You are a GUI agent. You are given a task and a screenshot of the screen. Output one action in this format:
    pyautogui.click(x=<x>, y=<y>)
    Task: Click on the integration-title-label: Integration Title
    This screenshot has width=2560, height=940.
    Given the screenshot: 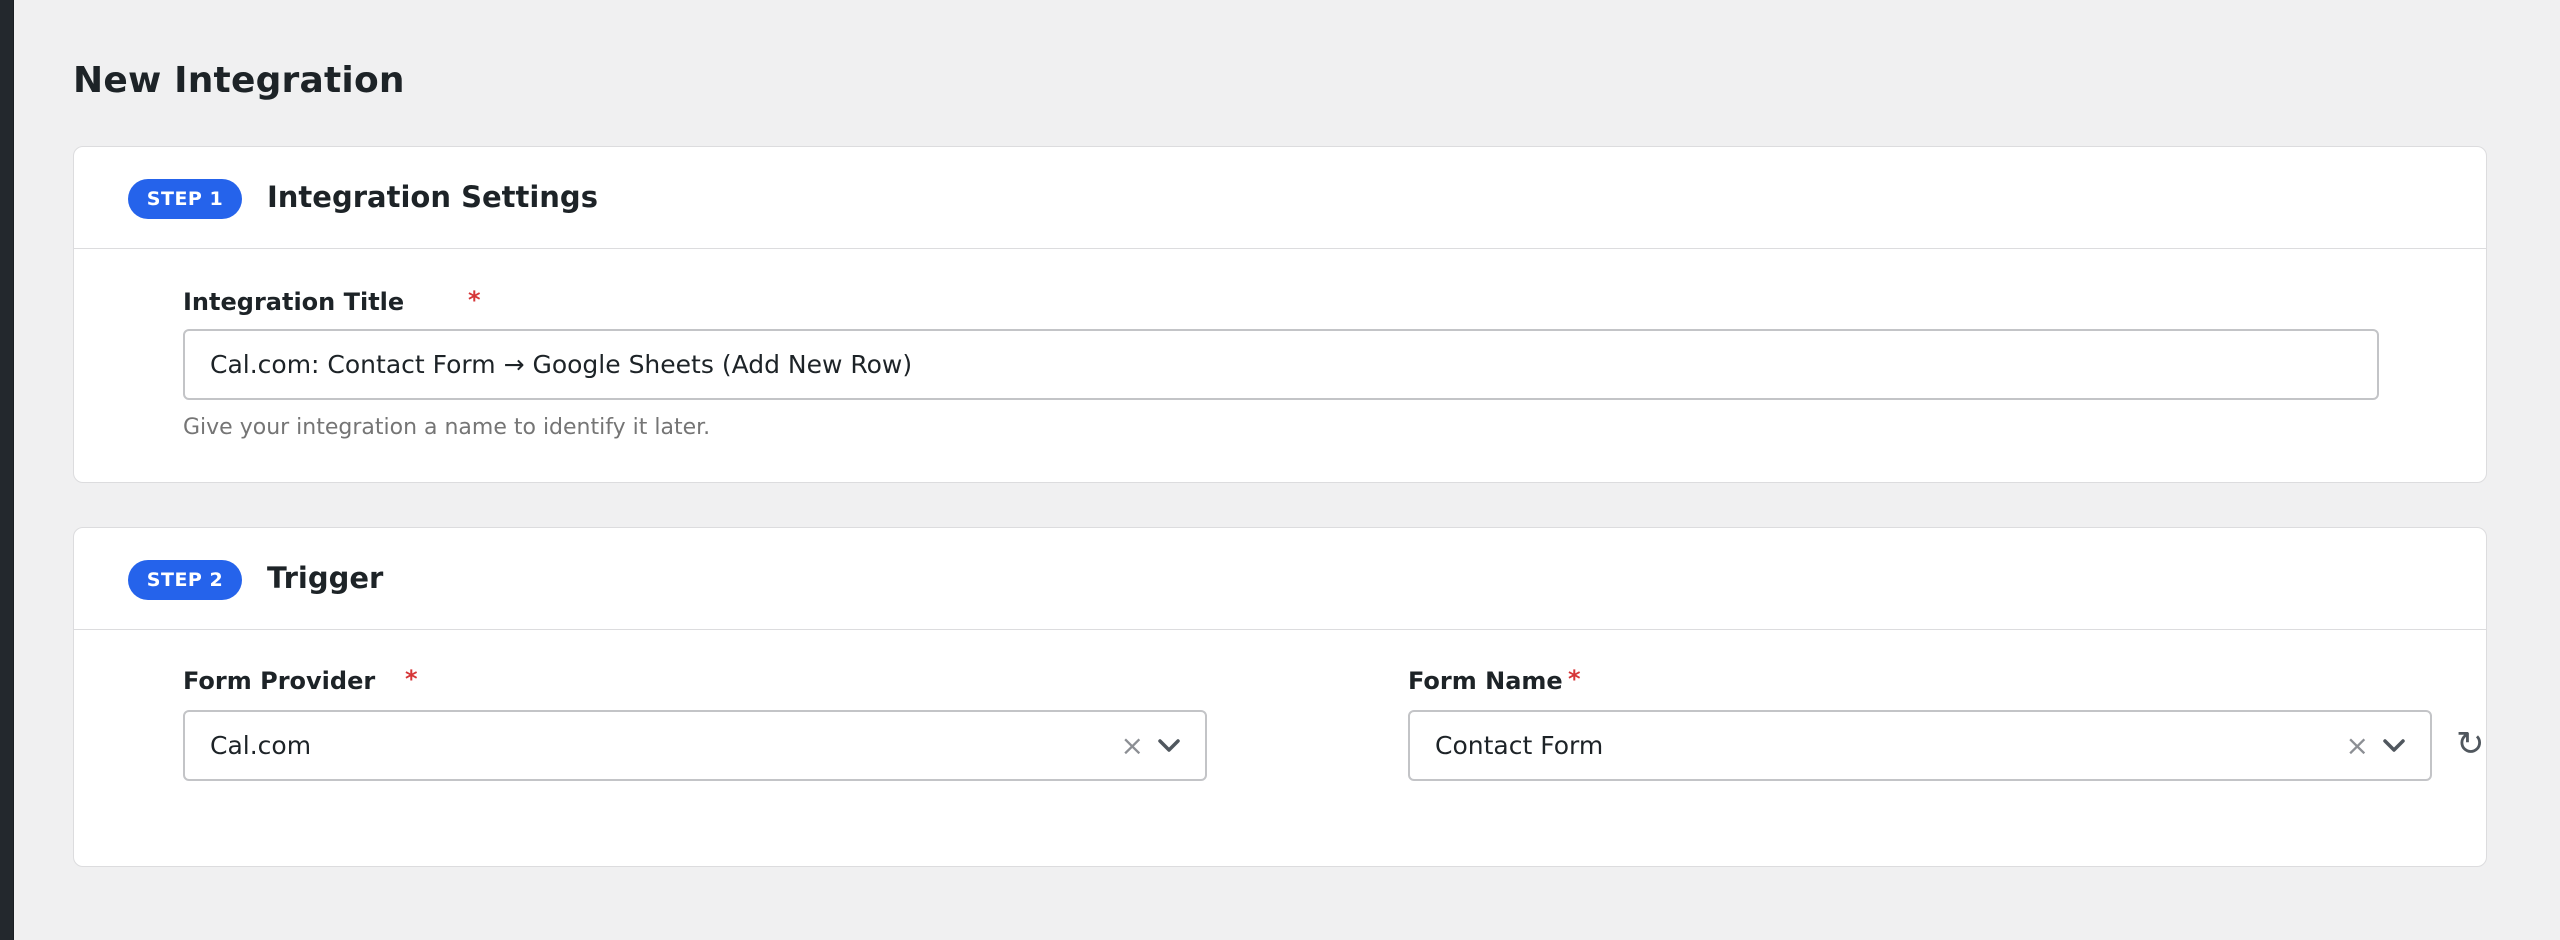 What is the action you would take?
    pyautogui.click(x=294, y=302)
    